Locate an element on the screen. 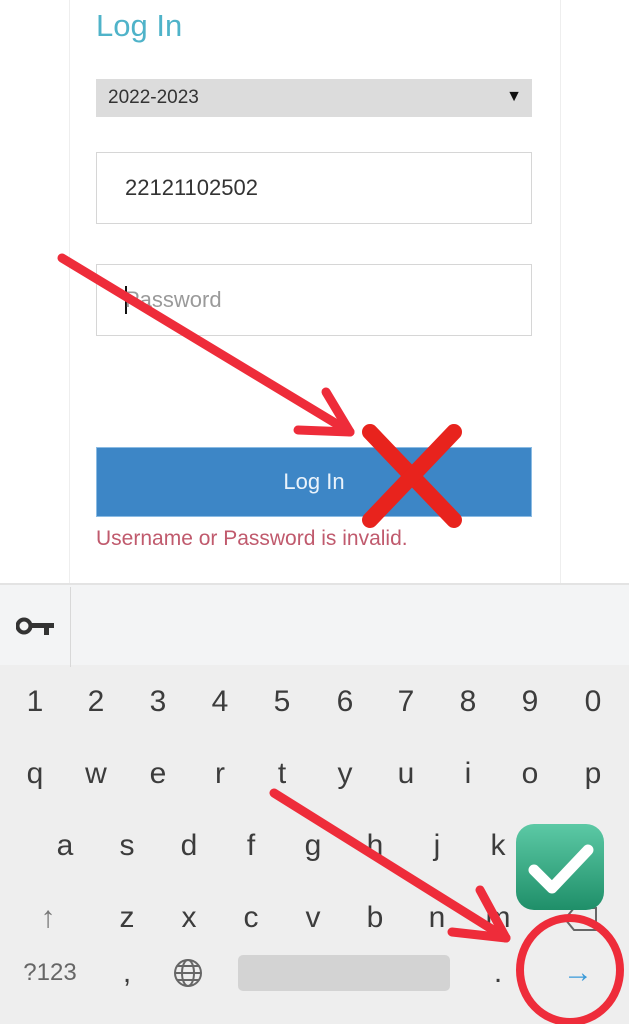  key-d: d is located at coordinates (189, 846).